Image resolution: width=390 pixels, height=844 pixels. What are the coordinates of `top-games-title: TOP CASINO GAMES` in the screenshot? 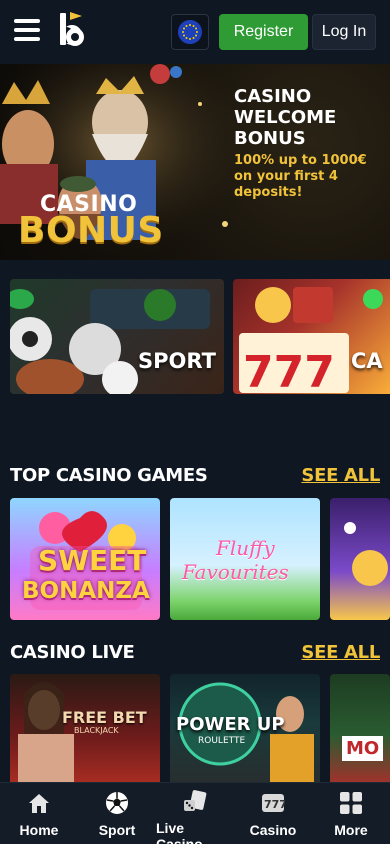 It's located at (109, 475).